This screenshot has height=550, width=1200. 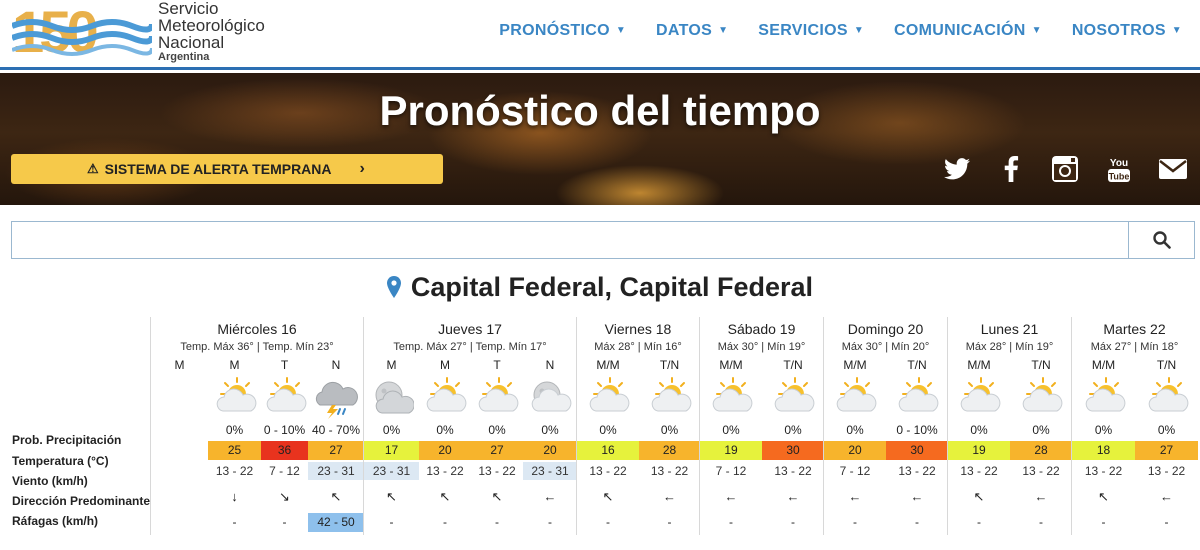 I want to click on nav-comunicacion: COMUNICACIÓN ▼, so click(x=968, y=31).